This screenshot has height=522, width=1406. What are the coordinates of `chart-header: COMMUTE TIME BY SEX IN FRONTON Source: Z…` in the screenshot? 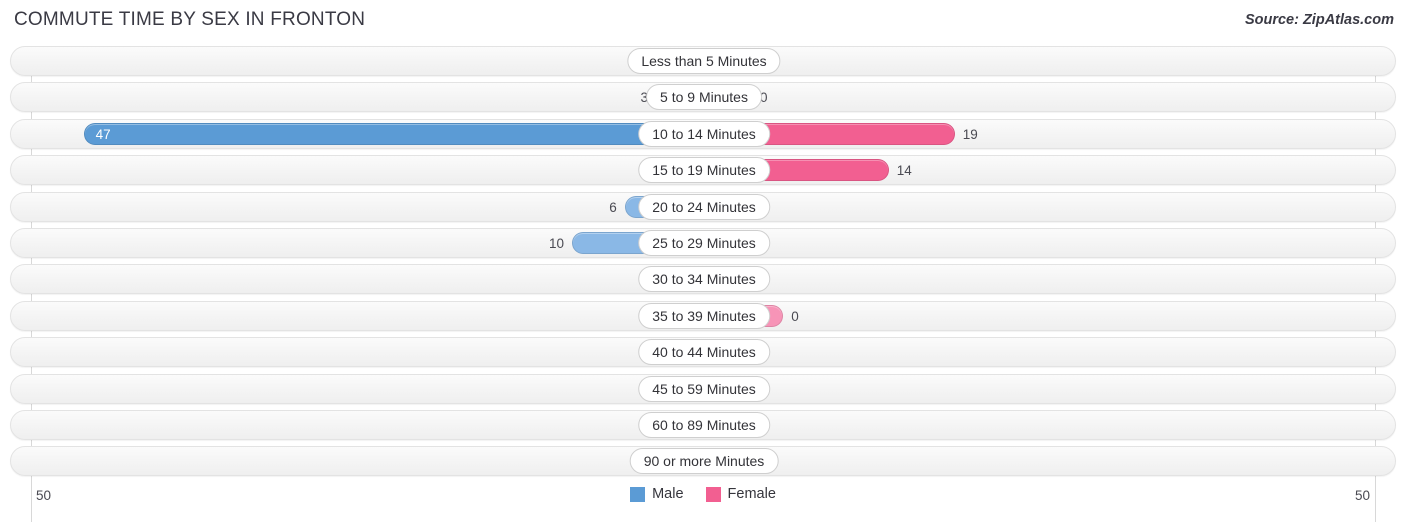 It's located at (703, 22).